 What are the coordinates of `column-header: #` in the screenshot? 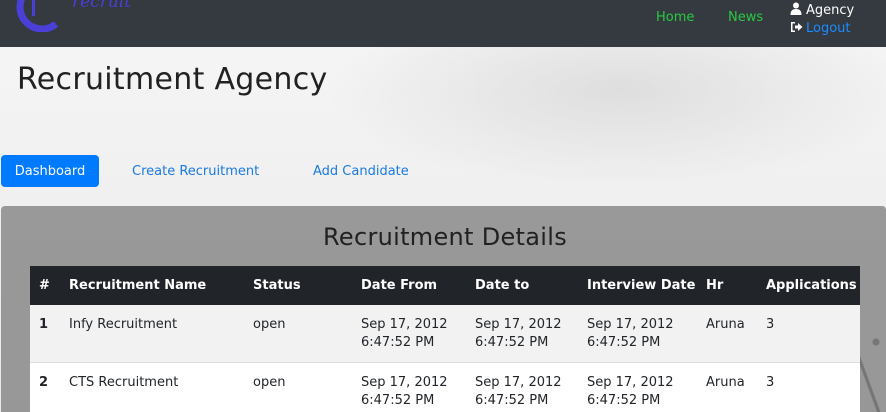 It's located at (45, 285).